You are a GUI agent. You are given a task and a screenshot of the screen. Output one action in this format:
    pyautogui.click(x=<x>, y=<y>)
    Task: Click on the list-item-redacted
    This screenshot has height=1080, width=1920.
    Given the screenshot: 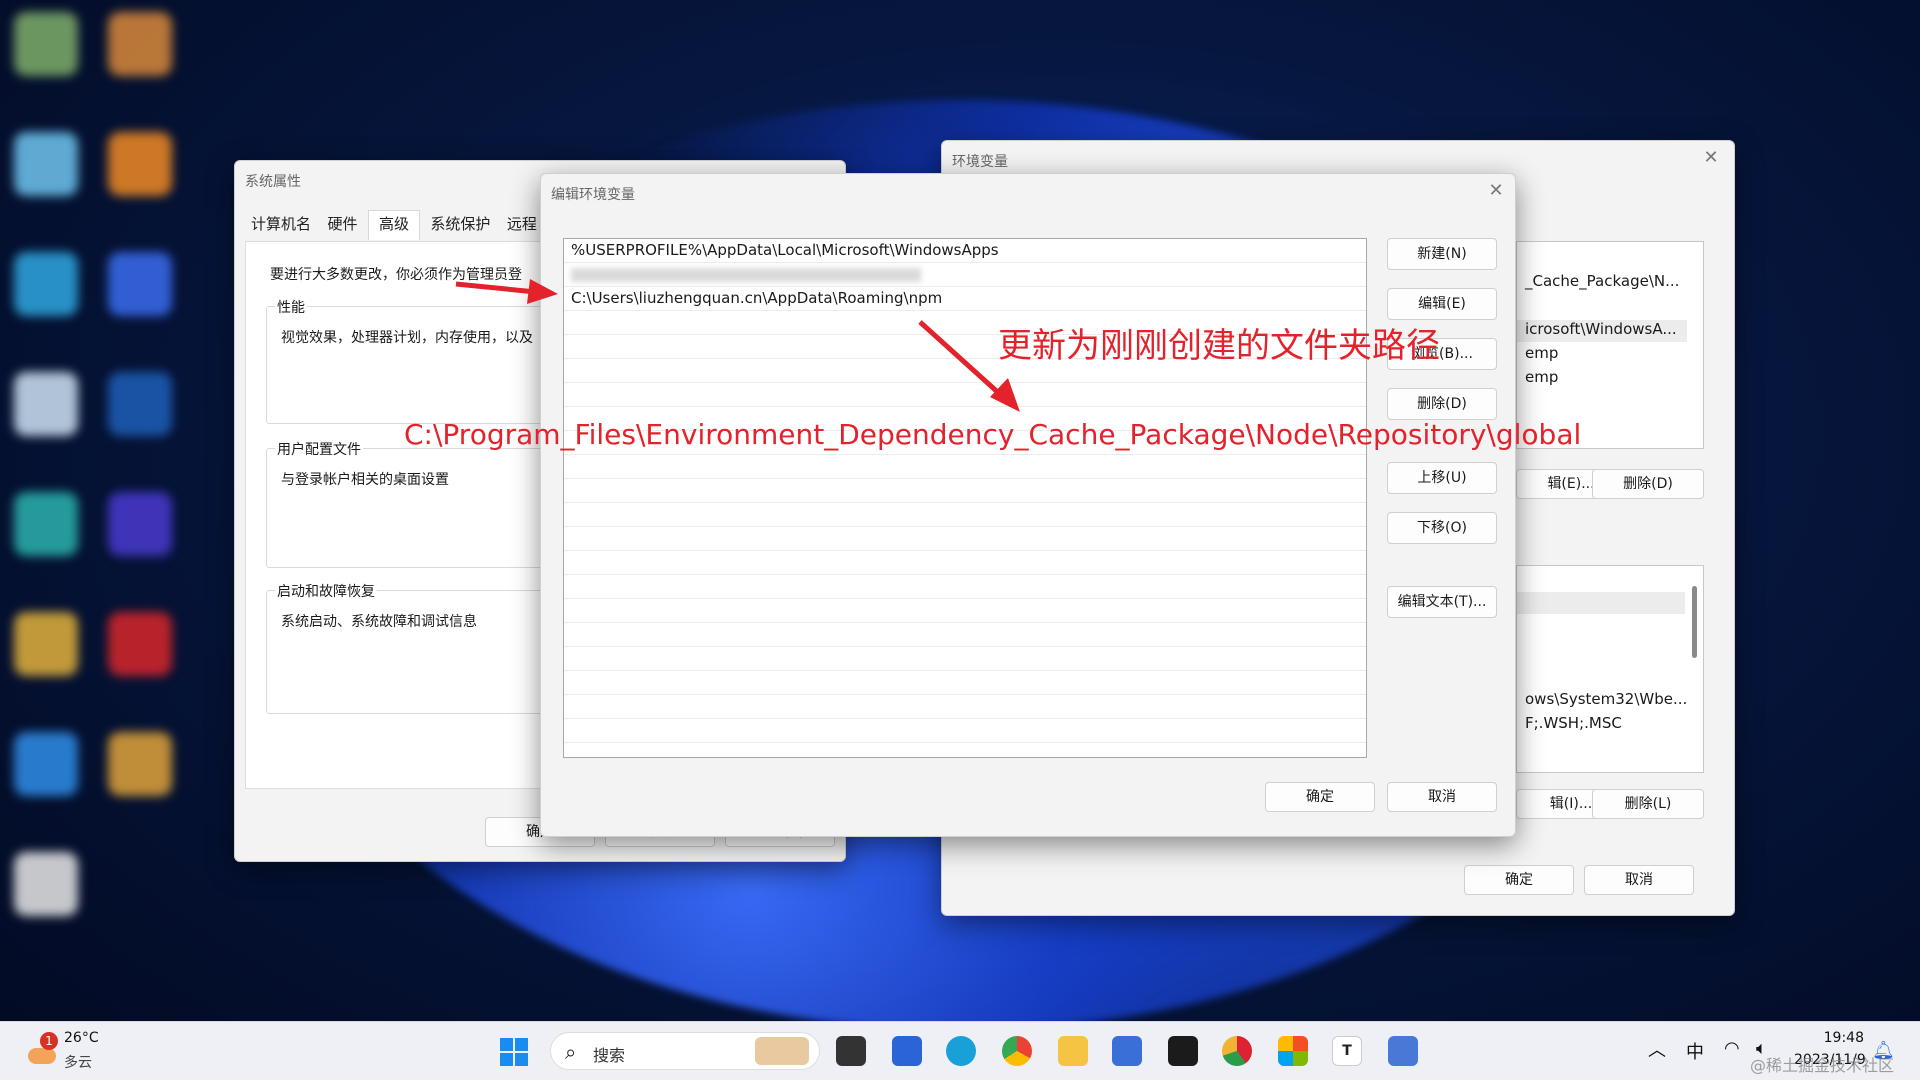 What is the action you would take?
    pyautogui.click(x=965, y=275)
    